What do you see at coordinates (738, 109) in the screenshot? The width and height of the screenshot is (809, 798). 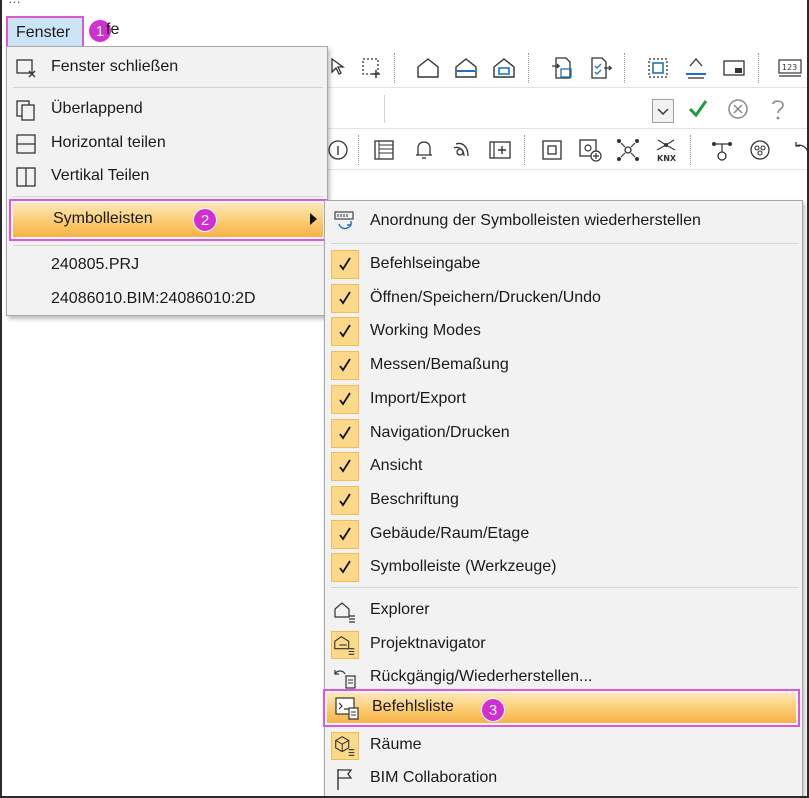 I see `cancel-circle-icon` at bounding box center [738, 109].